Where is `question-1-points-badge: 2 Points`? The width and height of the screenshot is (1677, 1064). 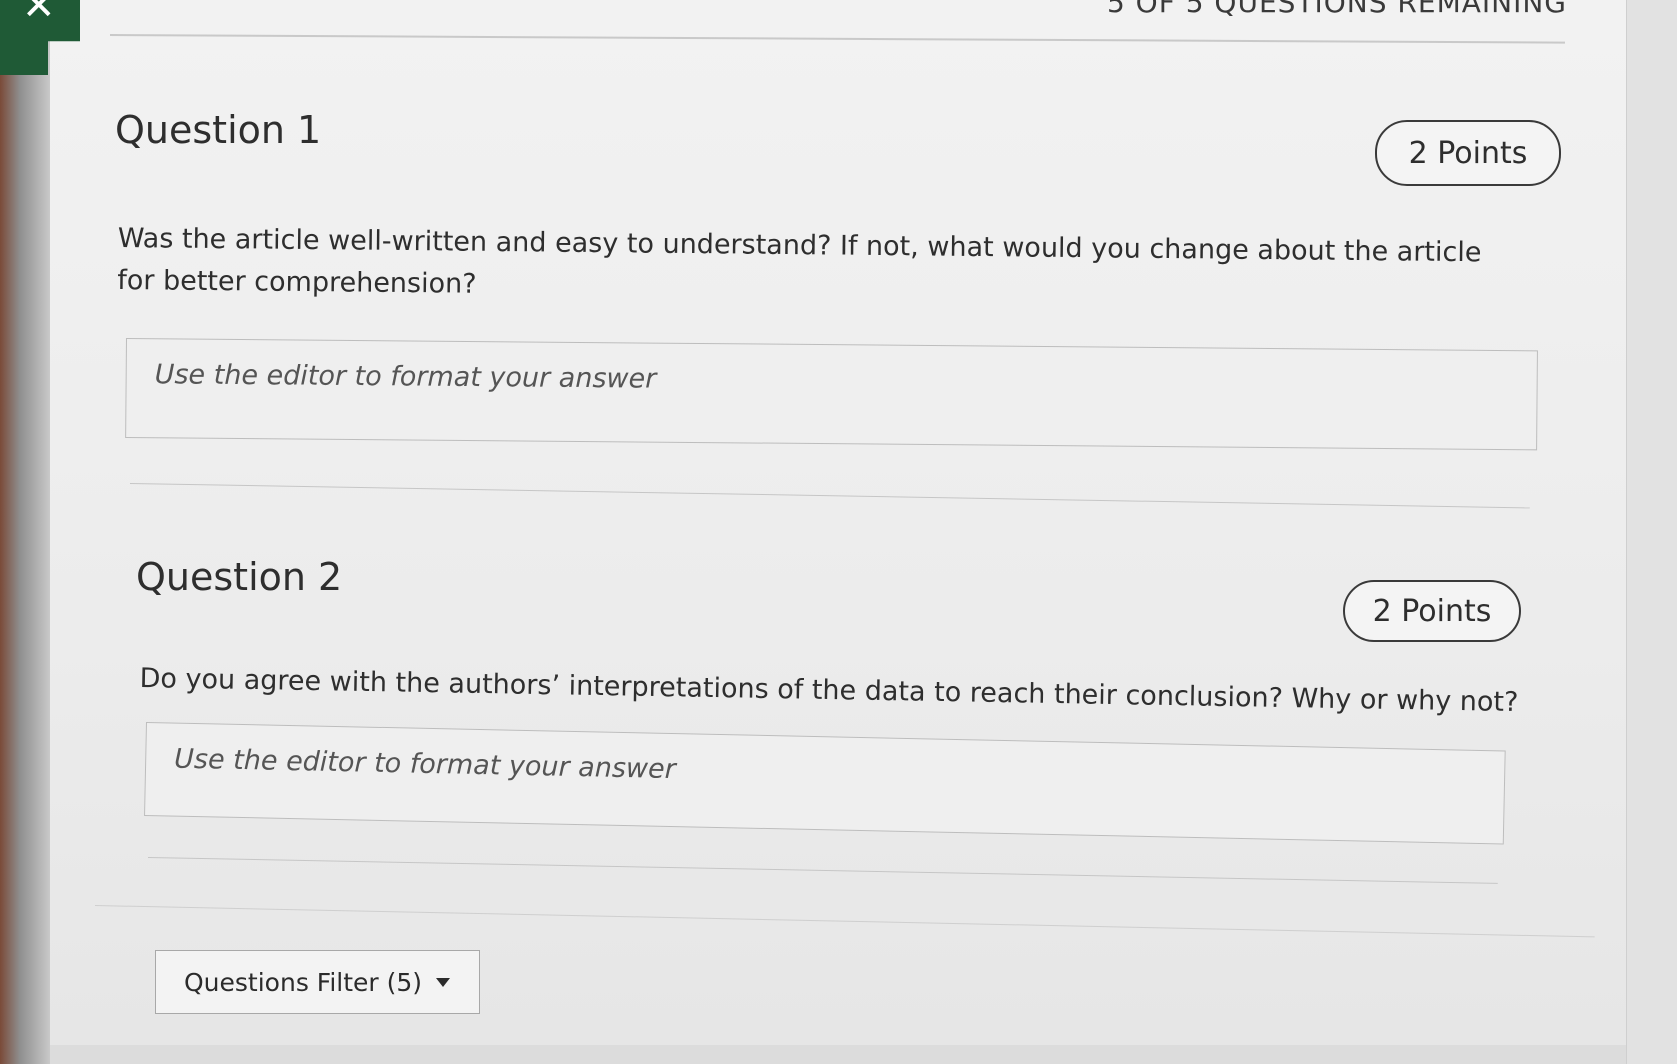
question-1-points-badge: 2 Points is located at coordinates (1468, 153).